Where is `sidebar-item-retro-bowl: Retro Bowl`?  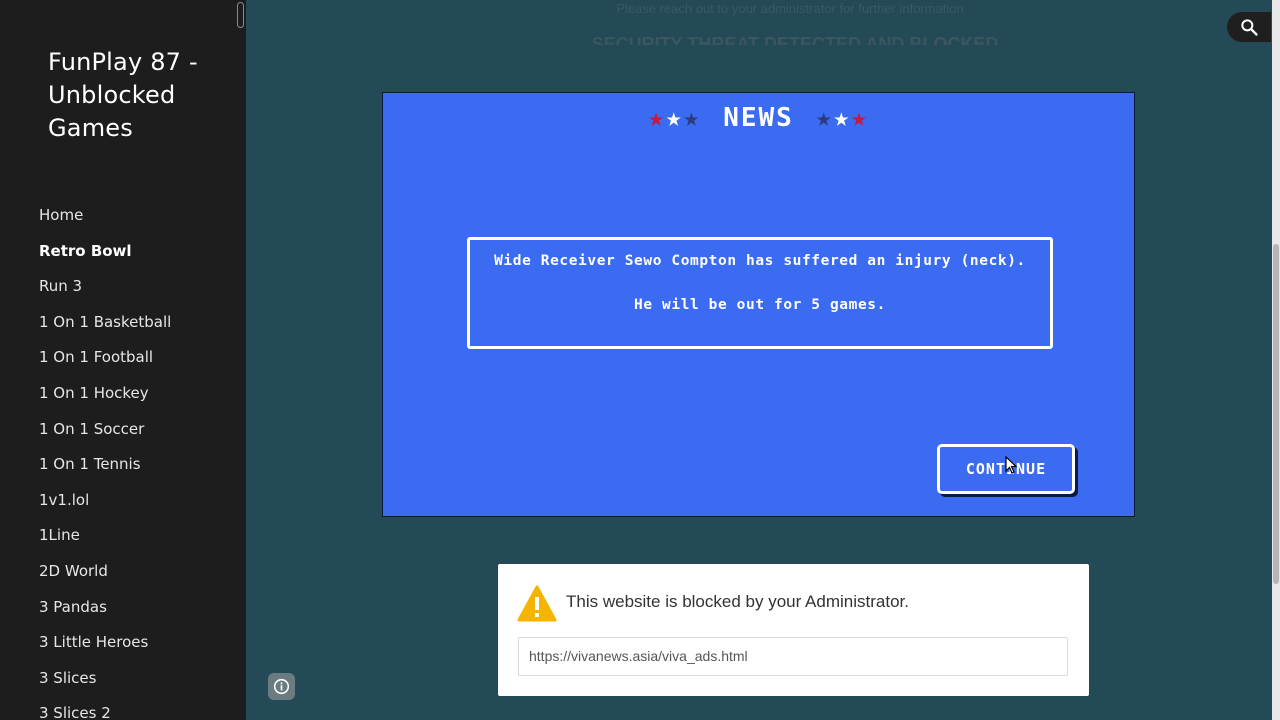
sidebar-item-retro-bowl: Retro Bowl is located at coordinates (105, 252).